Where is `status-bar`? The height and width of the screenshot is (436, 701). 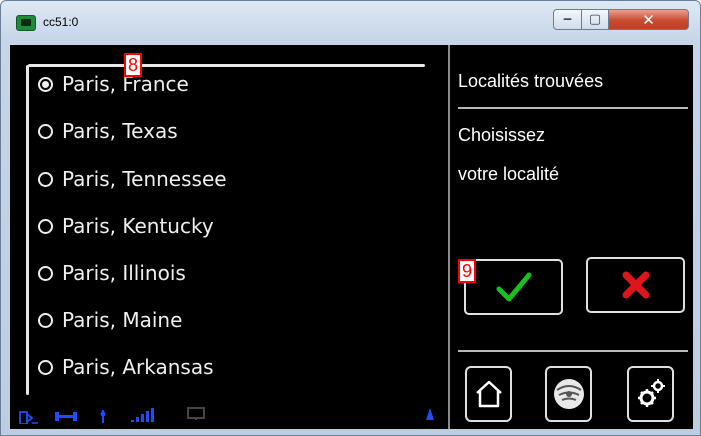 status-bar is located at coordinates (229, 414).